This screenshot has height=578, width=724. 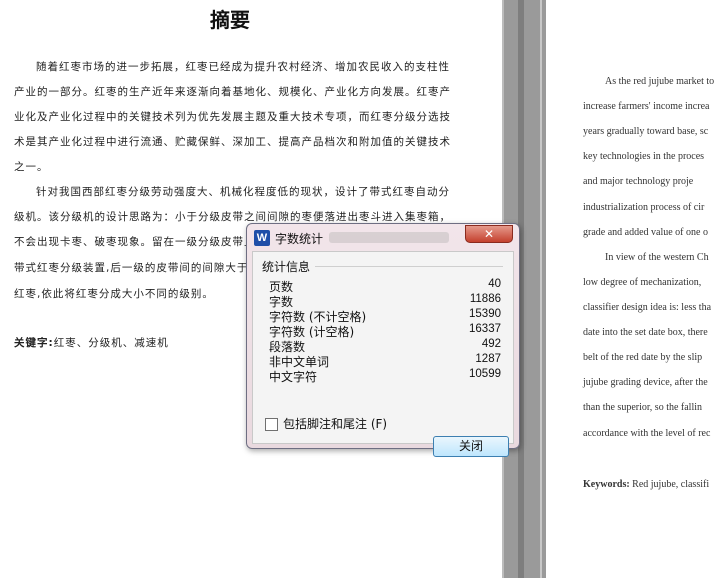 I want to click on abstract-en-line: low degree of mechanization,, so click(x=642, y=282).